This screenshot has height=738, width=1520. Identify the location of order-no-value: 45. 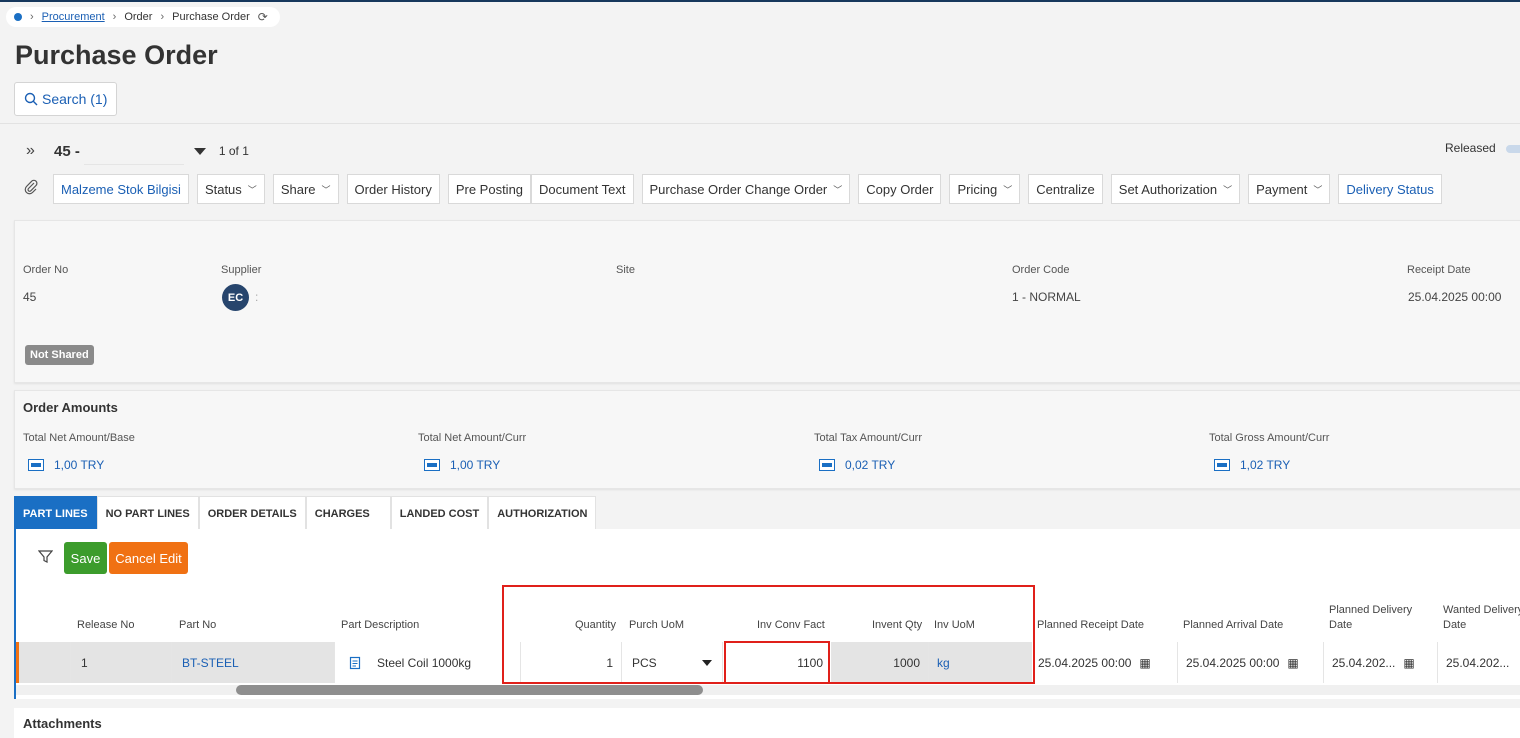
(30, 297).